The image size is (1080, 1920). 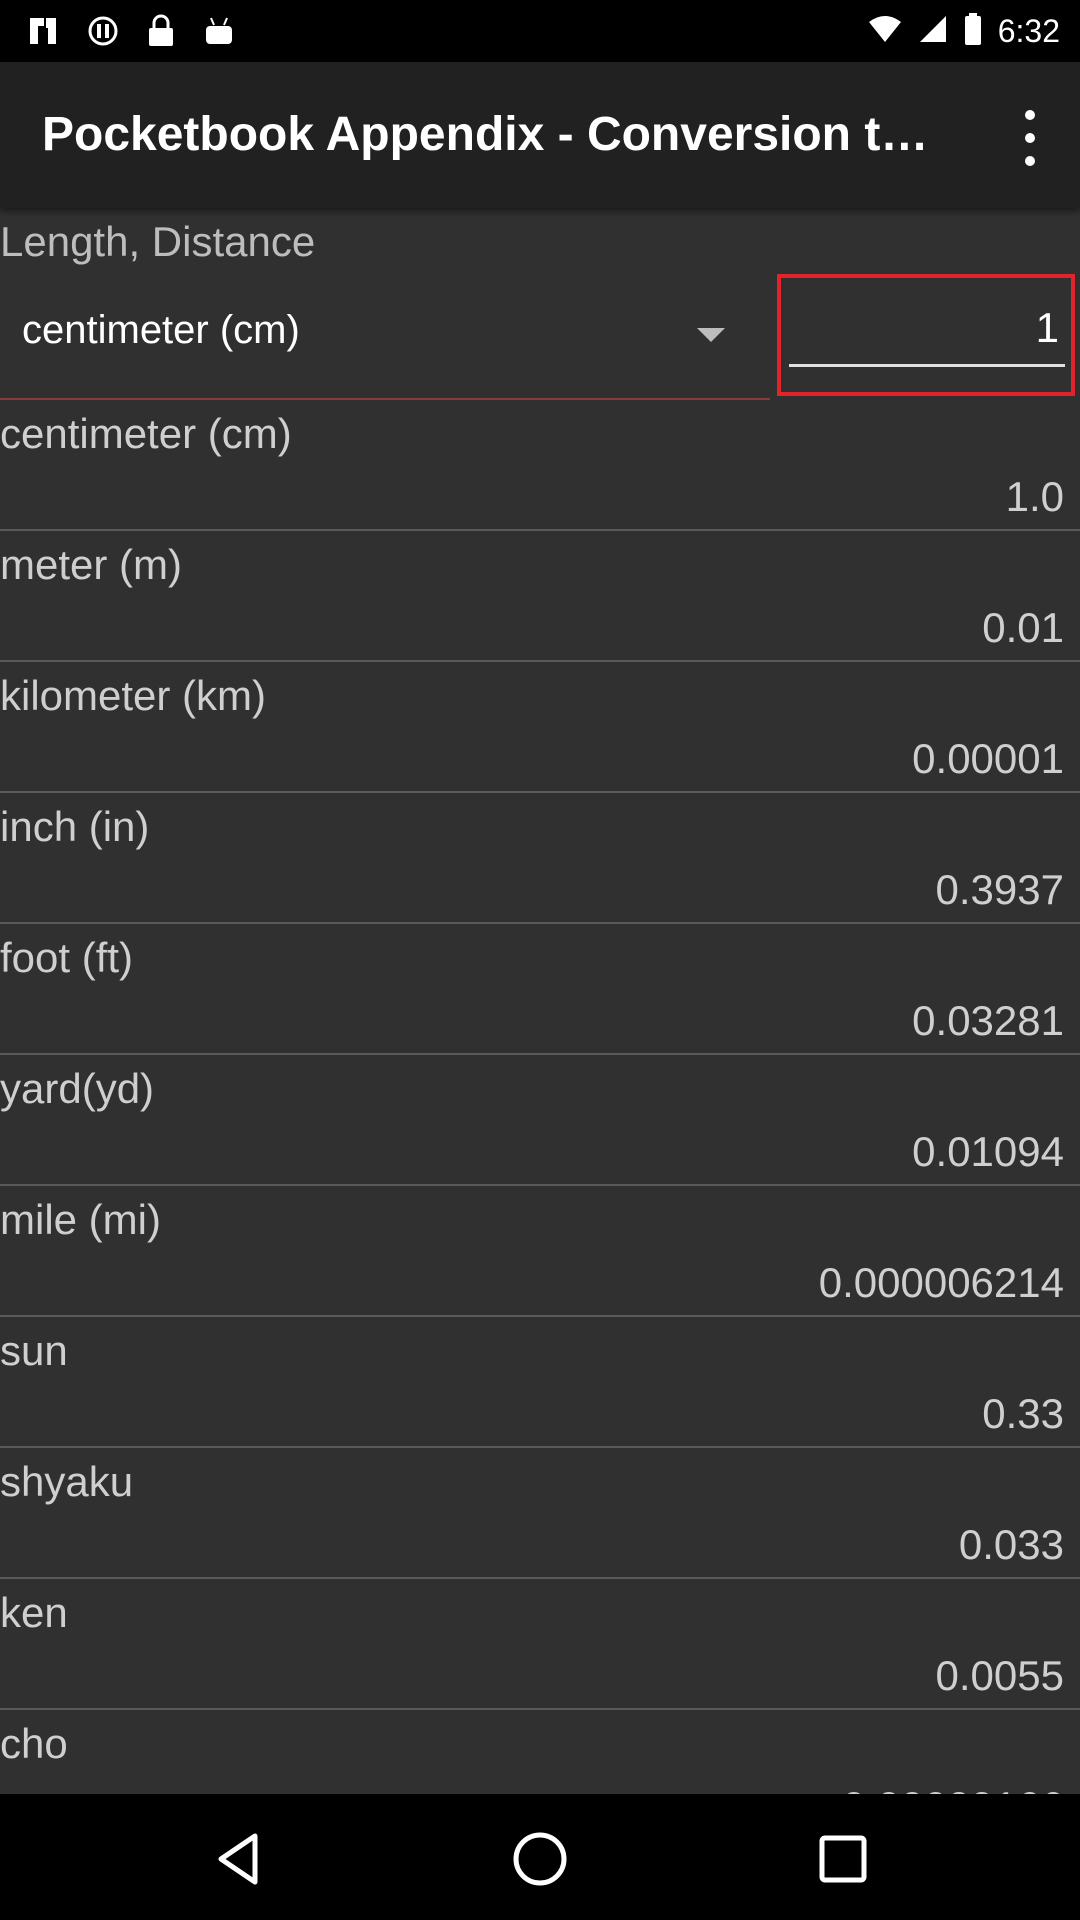 I want to click on recents-icon, so click(x=843, y=1859).